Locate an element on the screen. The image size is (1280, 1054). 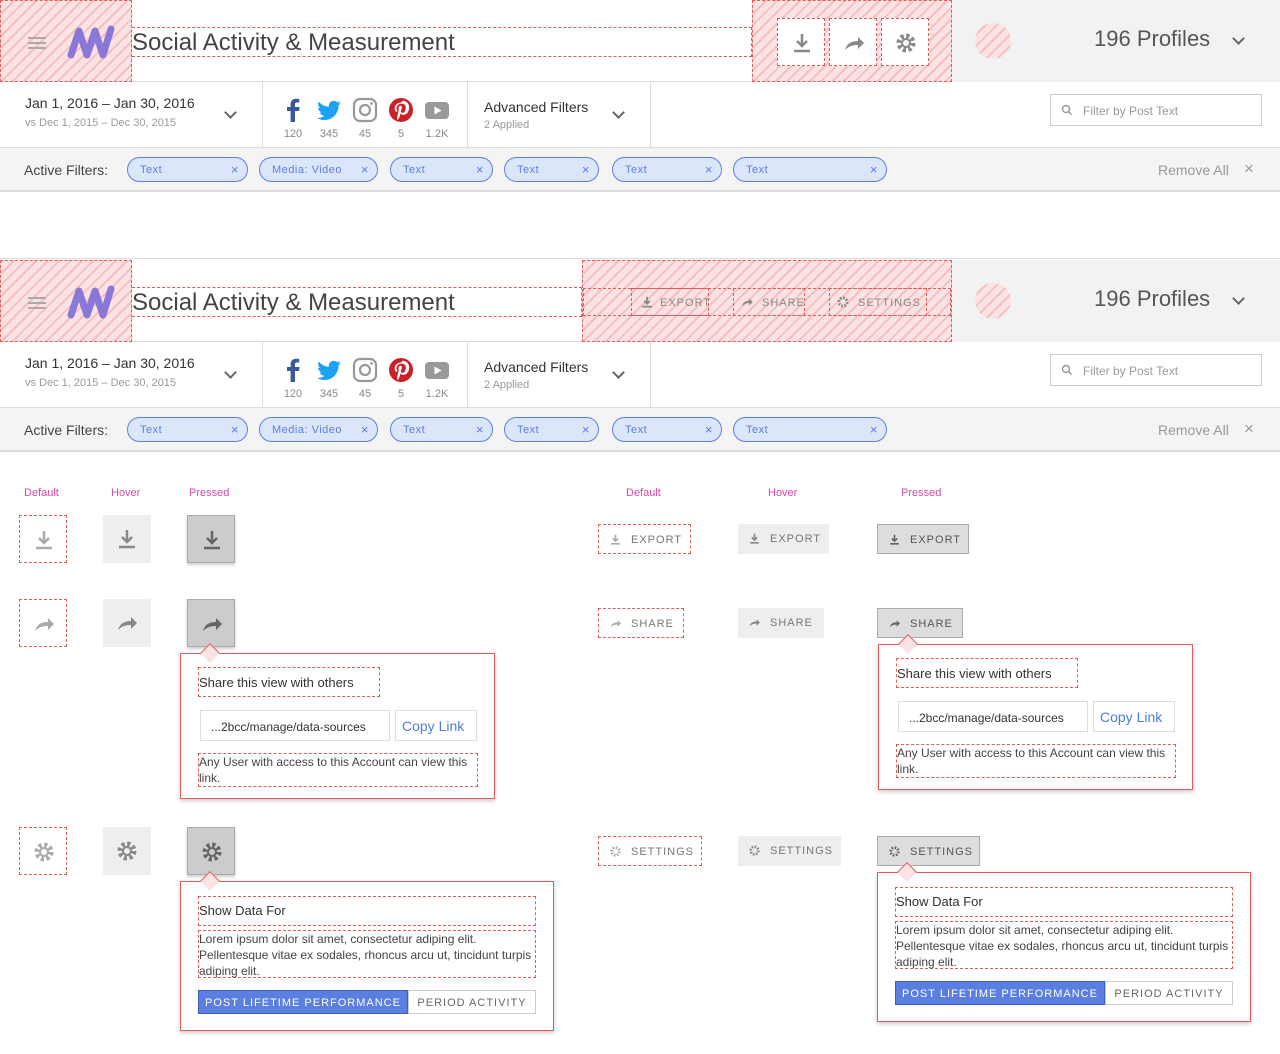
active-filters-label: Active Filters: is located at coordinates (66, 170).